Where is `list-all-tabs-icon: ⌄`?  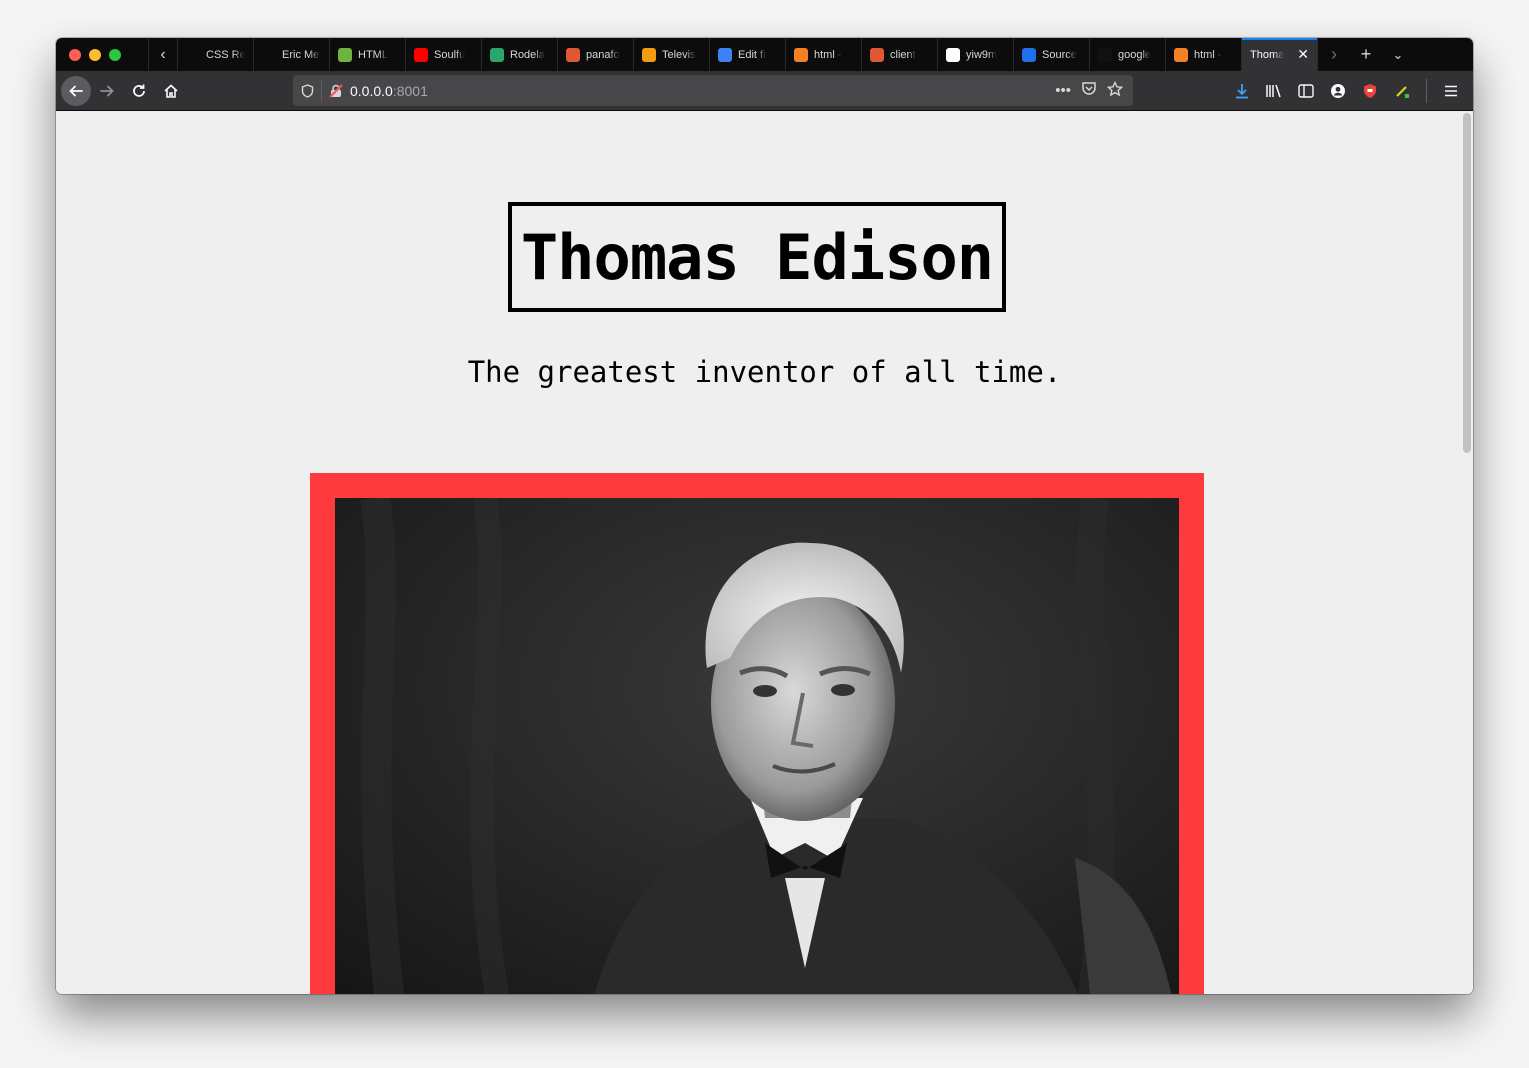 list-all-tabs-icon: ⌄ is located at coordinates (1398, 54).